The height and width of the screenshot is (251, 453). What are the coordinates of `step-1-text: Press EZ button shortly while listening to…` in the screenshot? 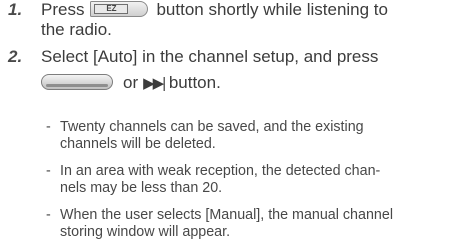 It's located at (214, 20).